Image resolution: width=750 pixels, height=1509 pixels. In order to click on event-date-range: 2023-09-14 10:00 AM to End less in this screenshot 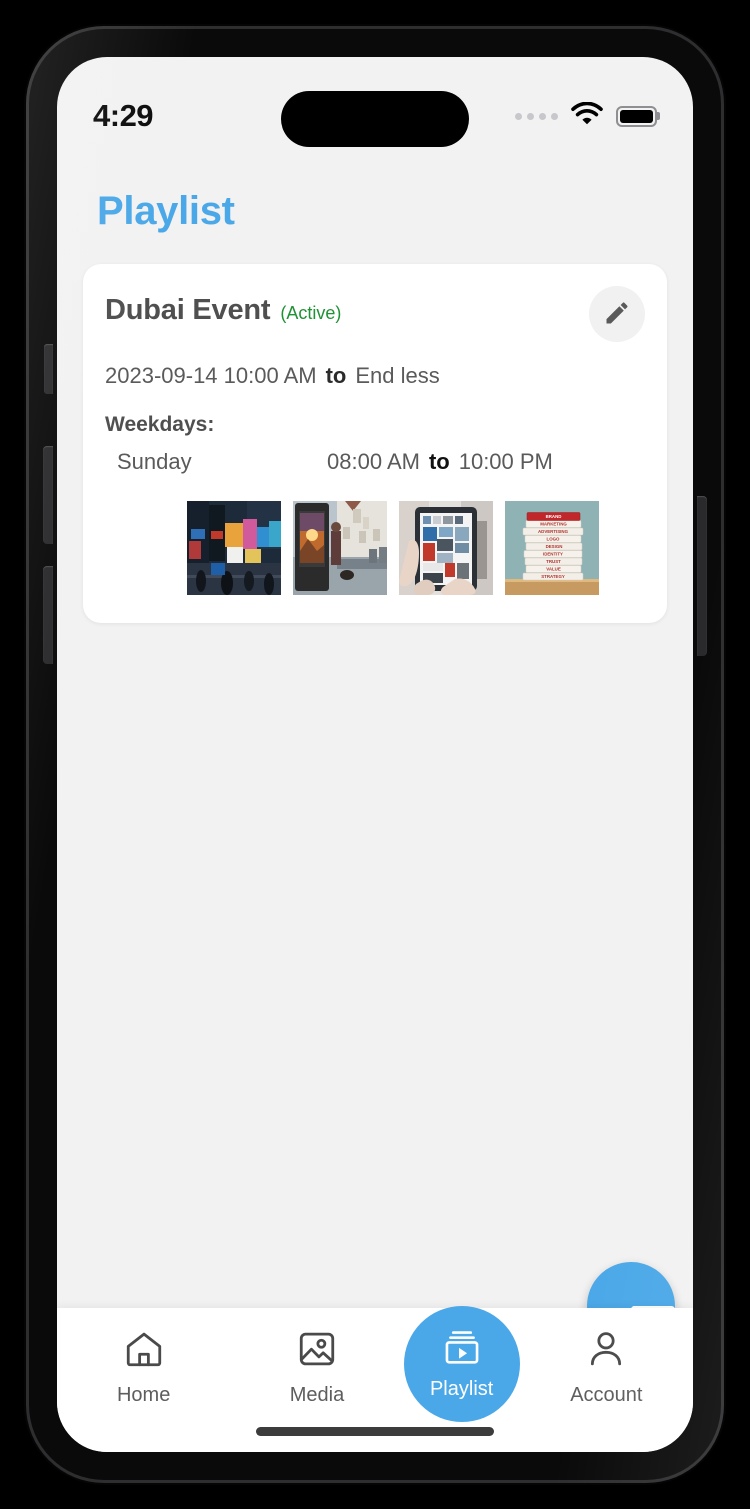, I will do `click(375, 376)`.